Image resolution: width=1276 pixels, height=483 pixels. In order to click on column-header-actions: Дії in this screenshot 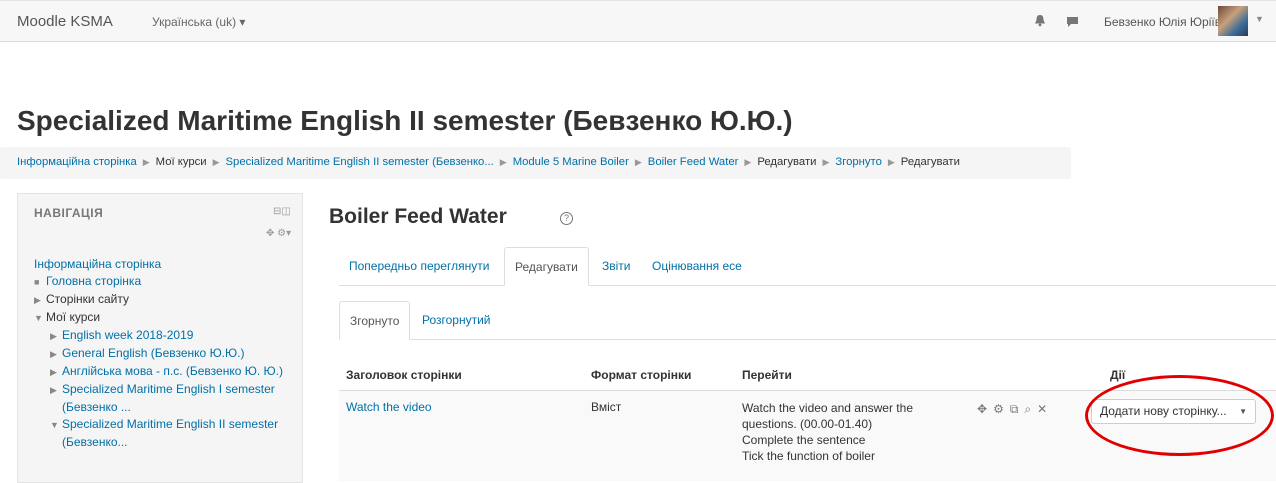, I will do `click(1118, 375)`.